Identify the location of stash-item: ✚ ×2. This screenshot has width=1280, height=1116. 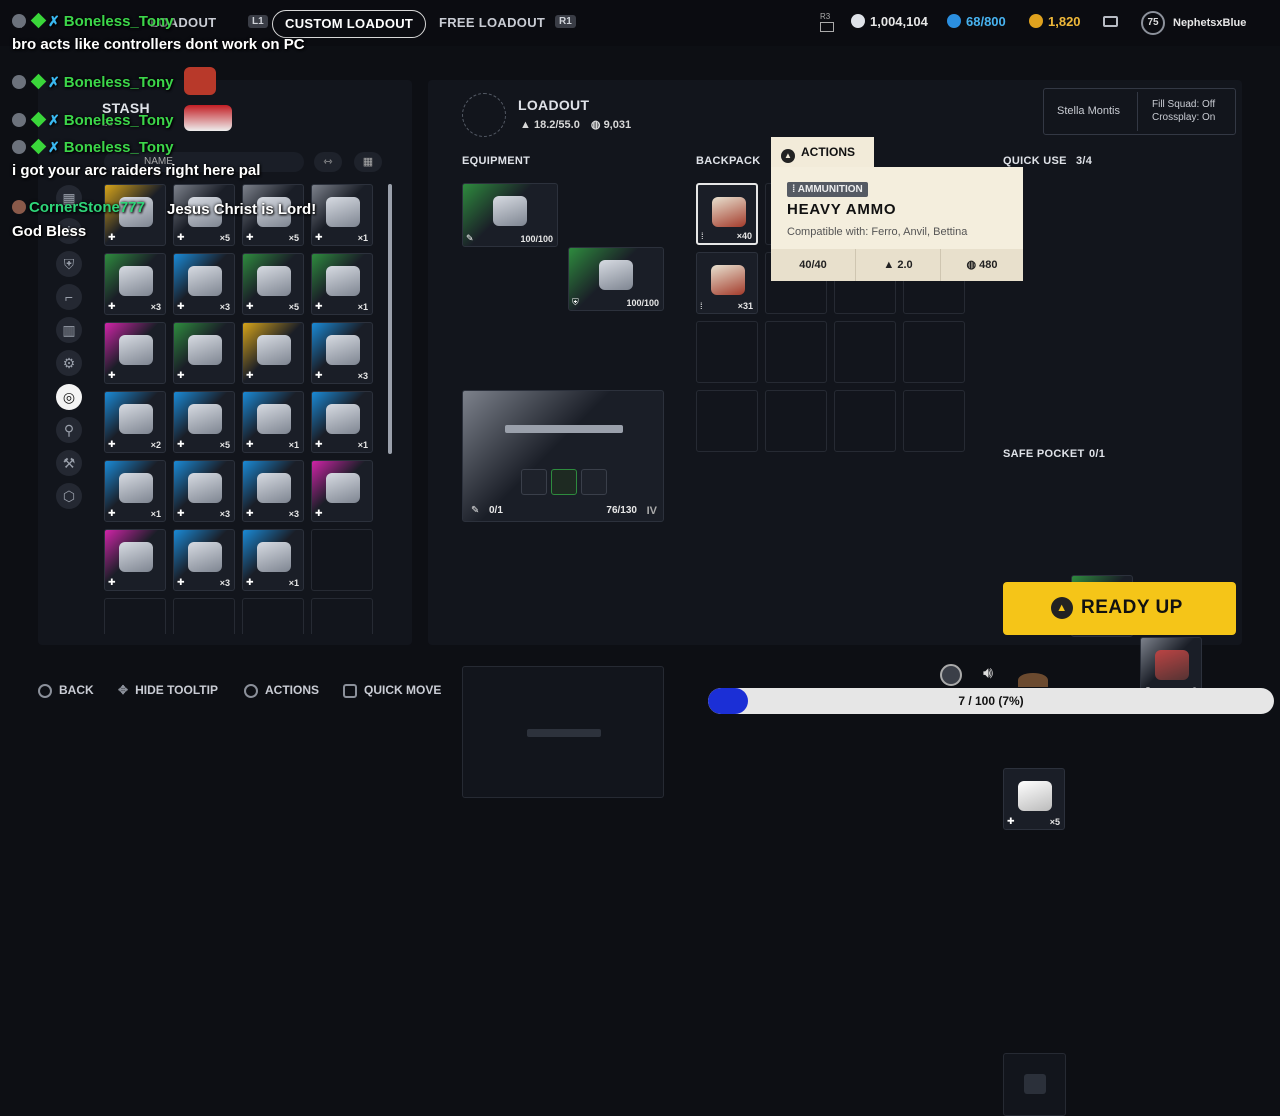
(135, 422).